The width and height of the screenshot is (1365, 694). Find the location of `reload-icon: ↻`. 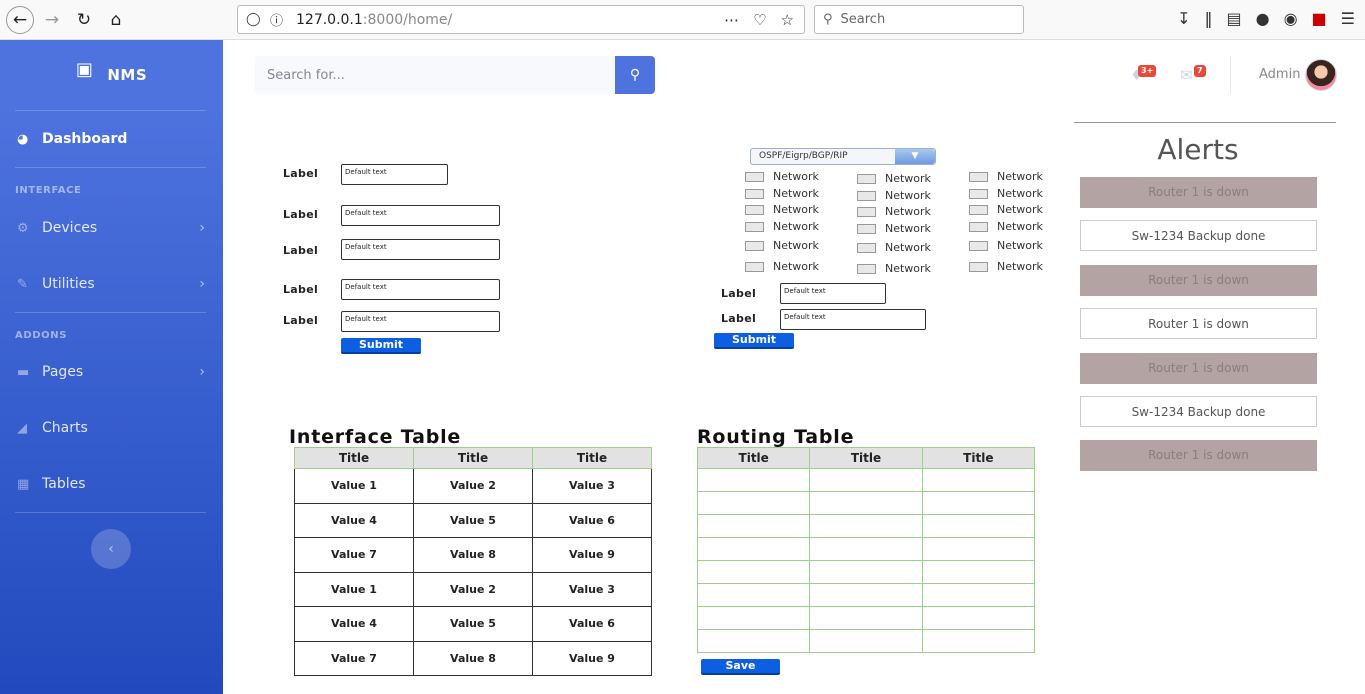

reload-icon: ↻ is located at coordinates (84, 20).